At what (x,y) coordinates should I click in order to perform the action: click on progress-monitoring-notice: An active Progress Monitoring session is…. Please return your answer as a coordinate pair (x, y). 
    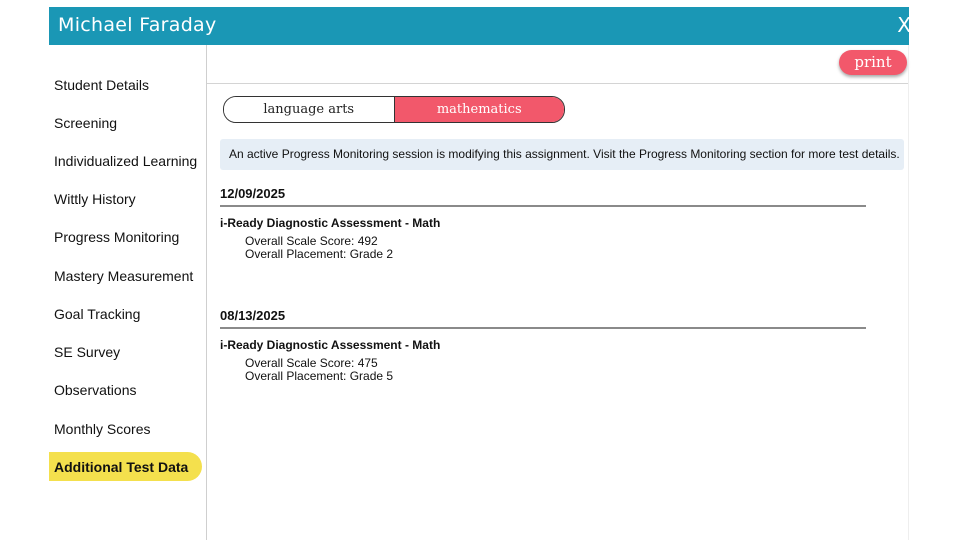
    Looking at the image, I should click on (562, 154).